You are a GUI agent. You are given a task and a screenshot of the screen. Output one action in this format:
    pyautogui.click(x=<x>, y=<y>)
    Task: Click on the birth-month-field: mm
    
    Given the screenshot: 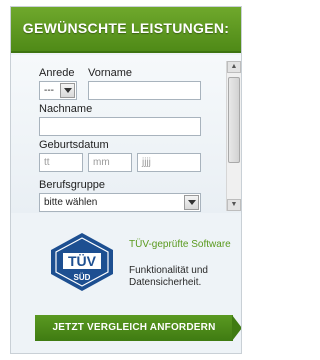 What is the action you would take?
    pyautogui.click(x=110, y=162)
    